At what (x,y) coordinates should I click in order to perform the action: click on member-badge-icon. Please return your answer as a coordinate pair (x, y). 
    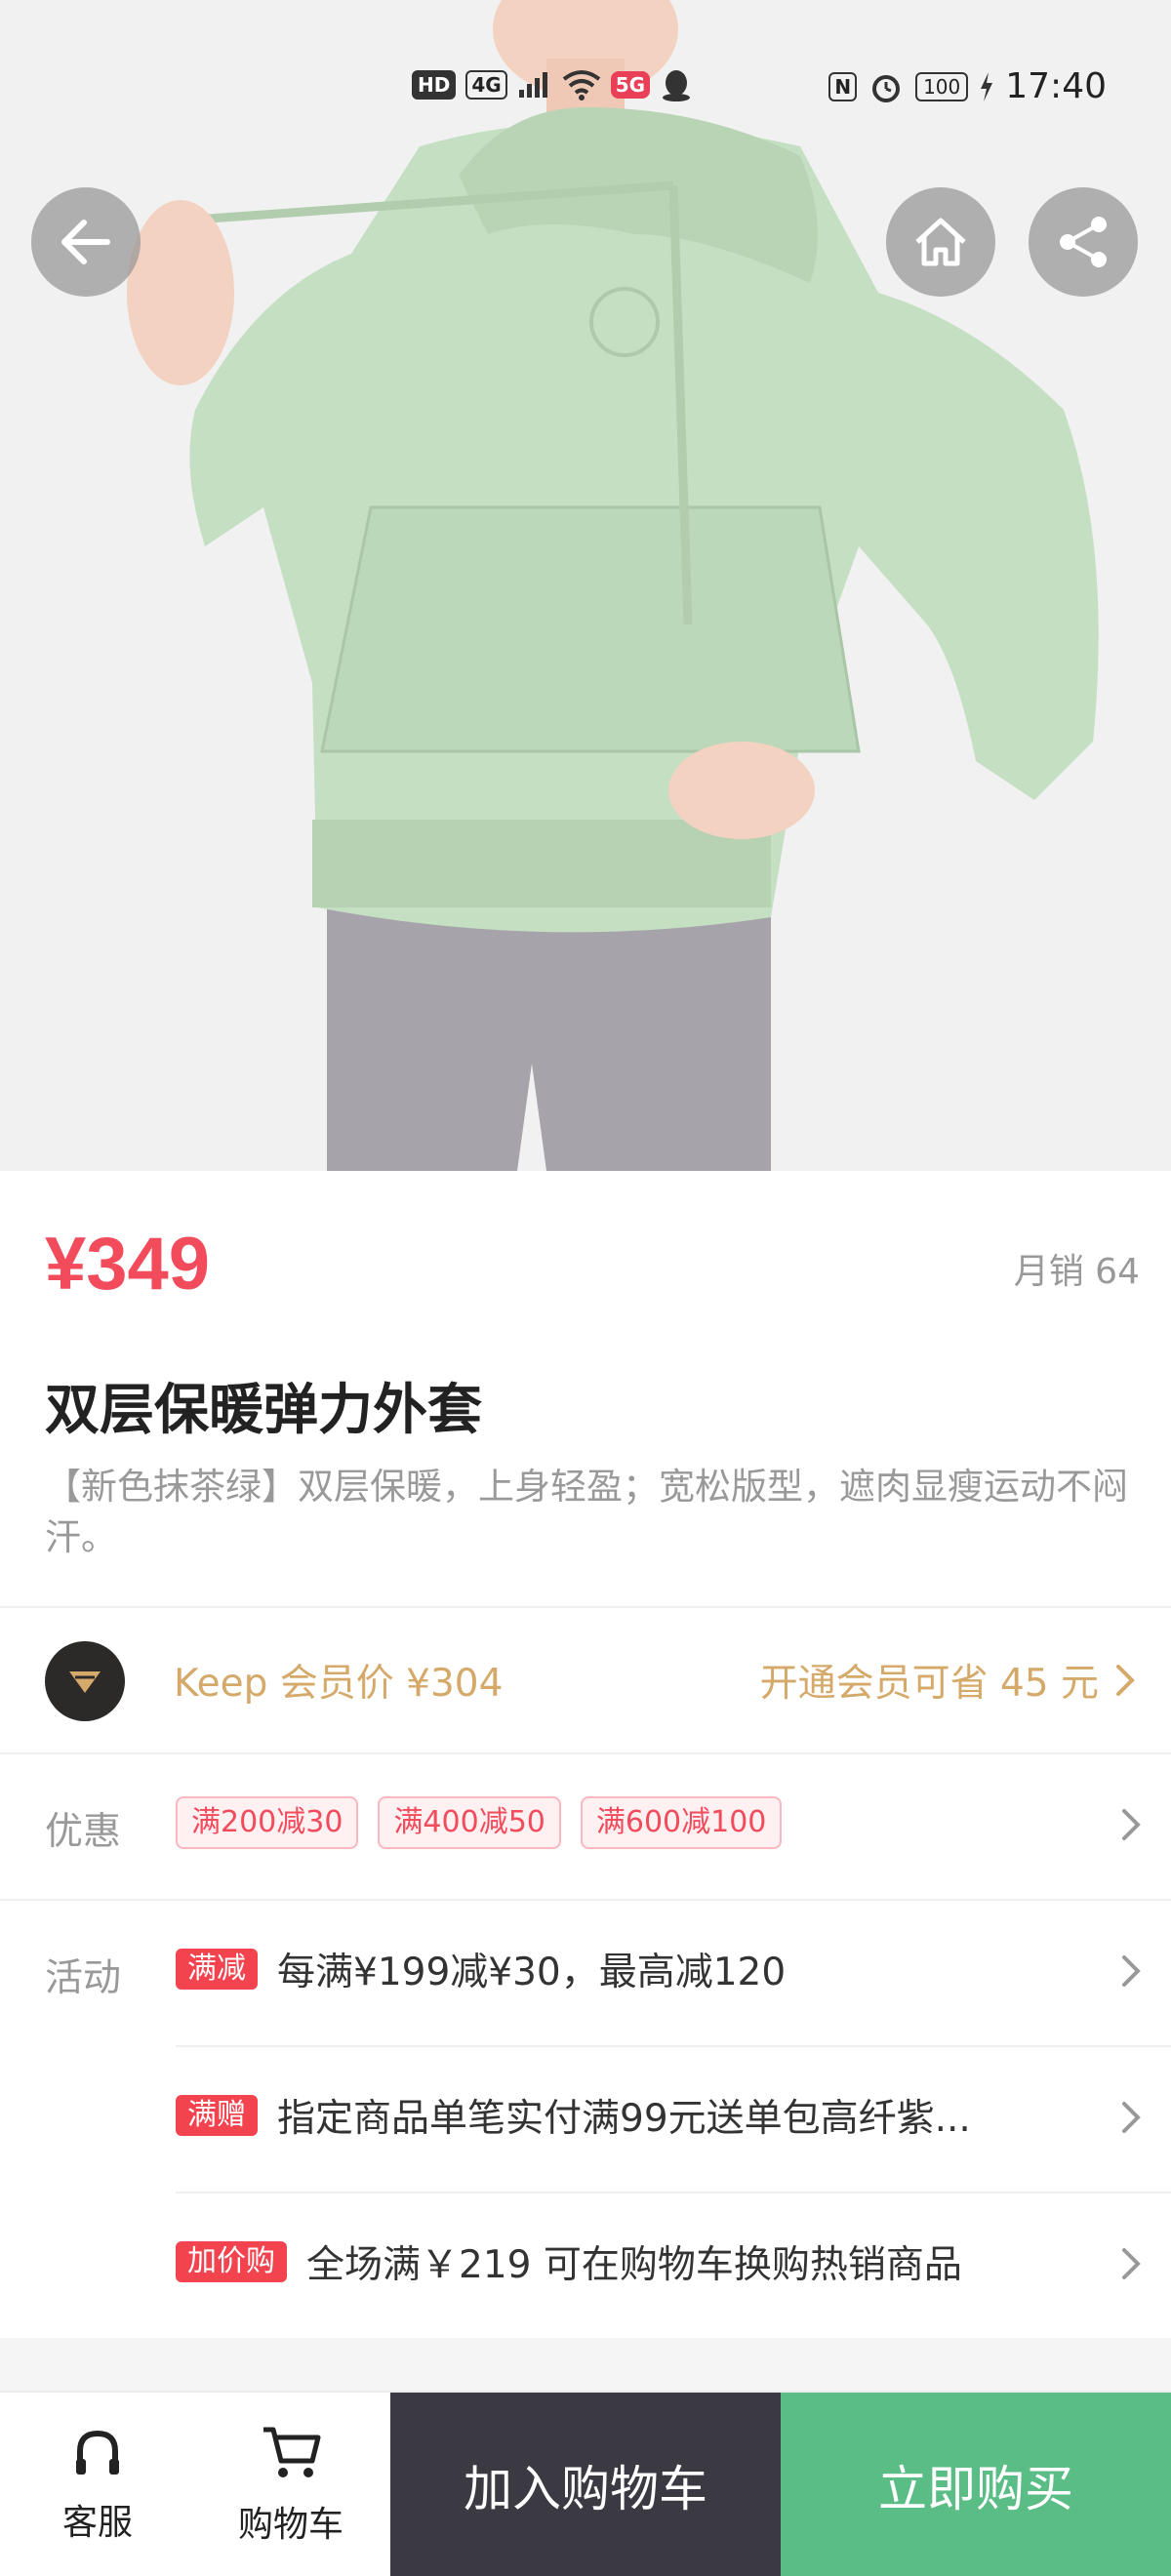
    Looking at the image, I should click on (85, 1681).